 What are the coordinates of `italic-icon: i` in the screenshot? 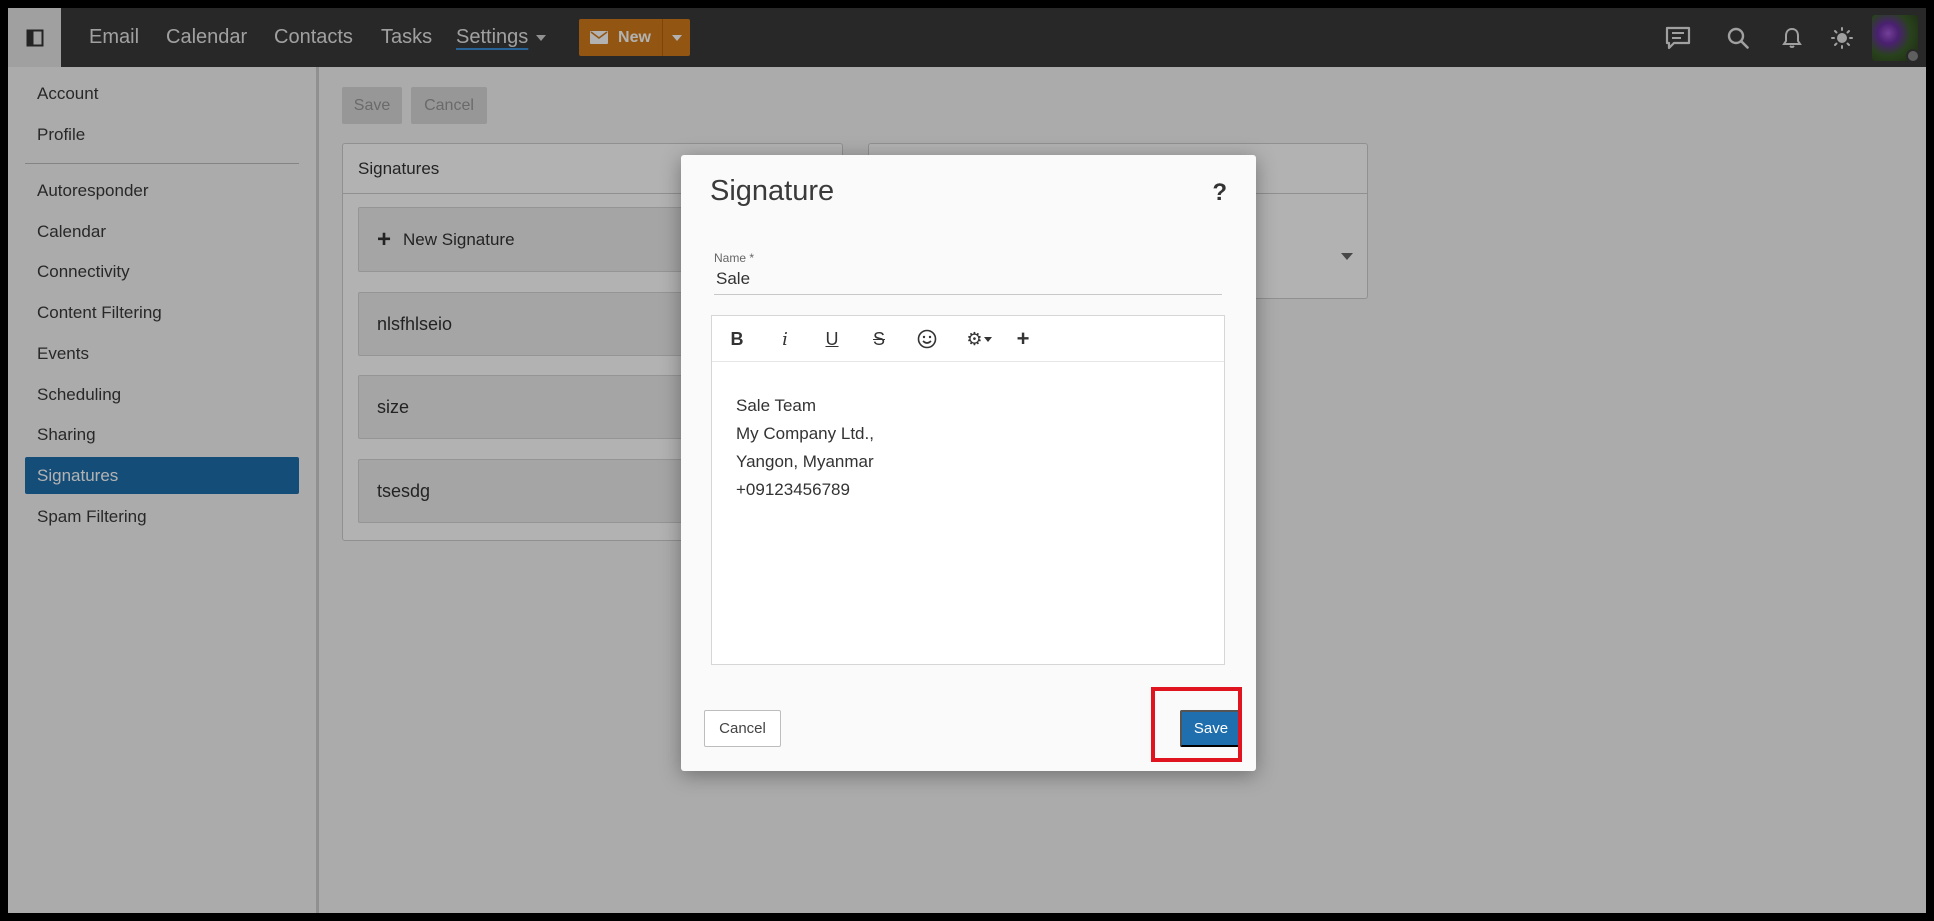 It's located at (785, 339).